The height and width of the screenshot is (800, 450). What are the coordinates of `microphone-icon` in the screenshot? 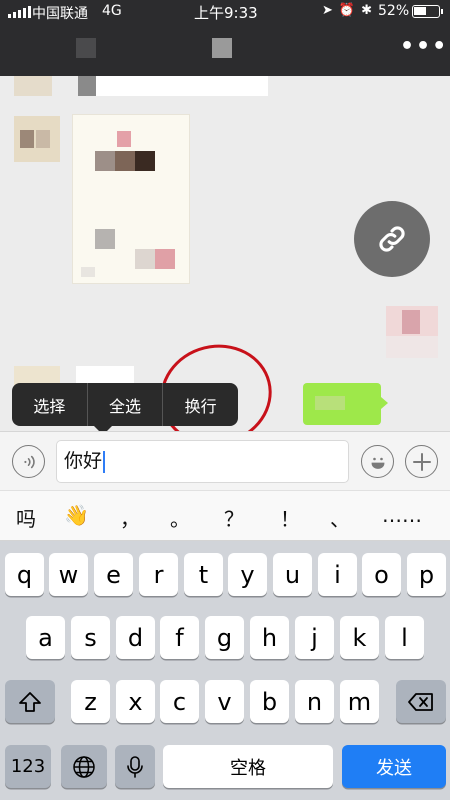 It's located at (135, 766).